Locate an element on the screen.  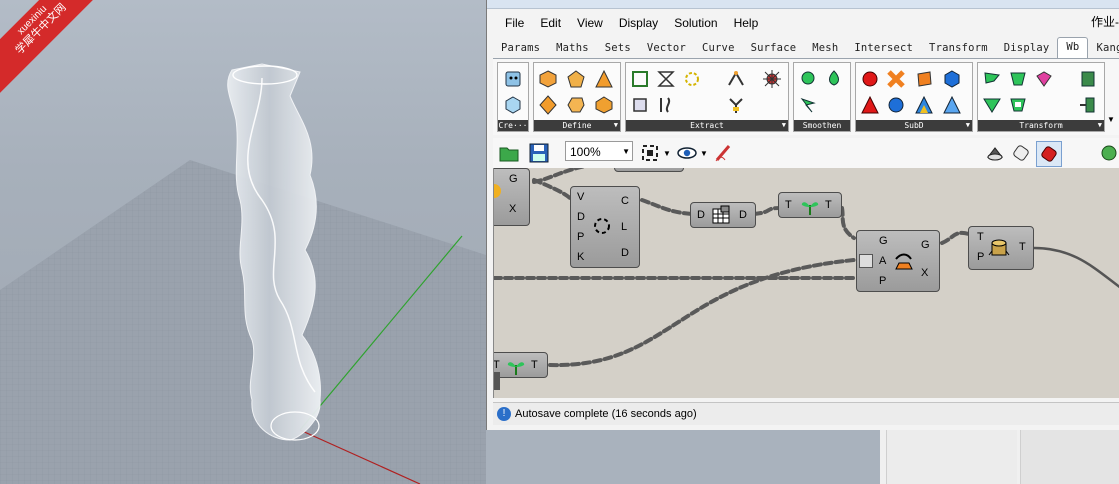
hex-mesh-icon is located at coordinates (513, 105).